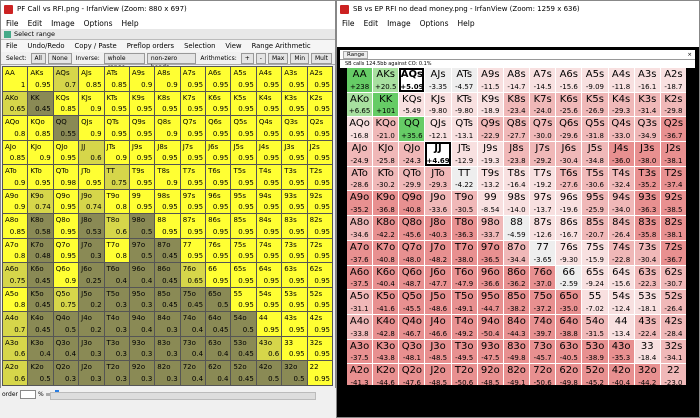  I want to click on ev-cell-QTs: QTs -13.1, so click(464, 129).